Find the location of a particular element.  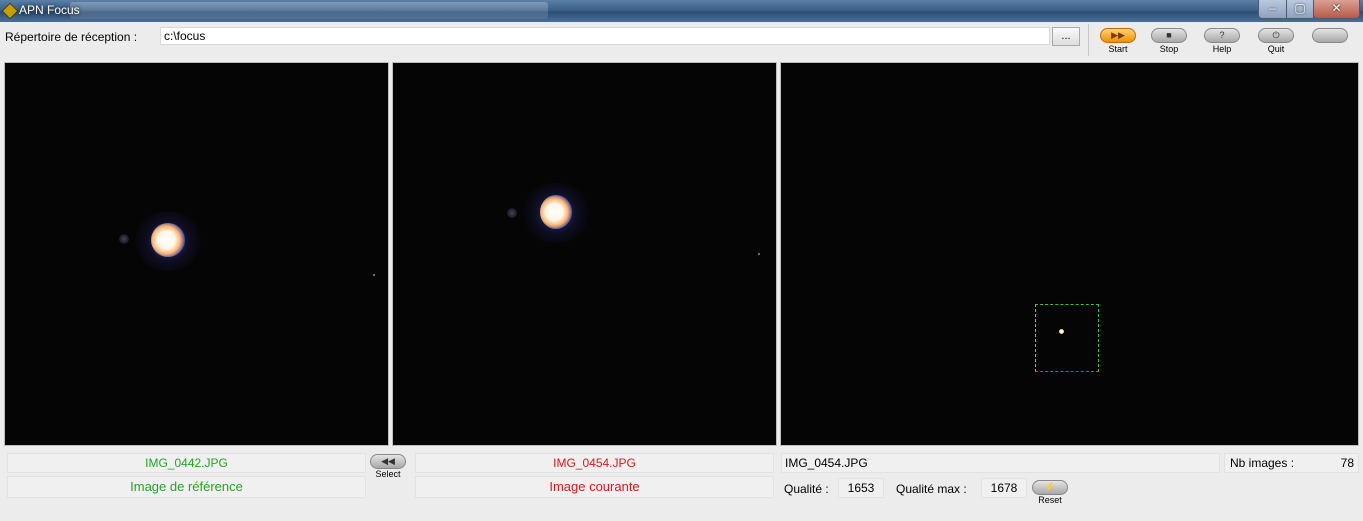

nb-images-label: Nb images : is located at coordinates (1262, 463).